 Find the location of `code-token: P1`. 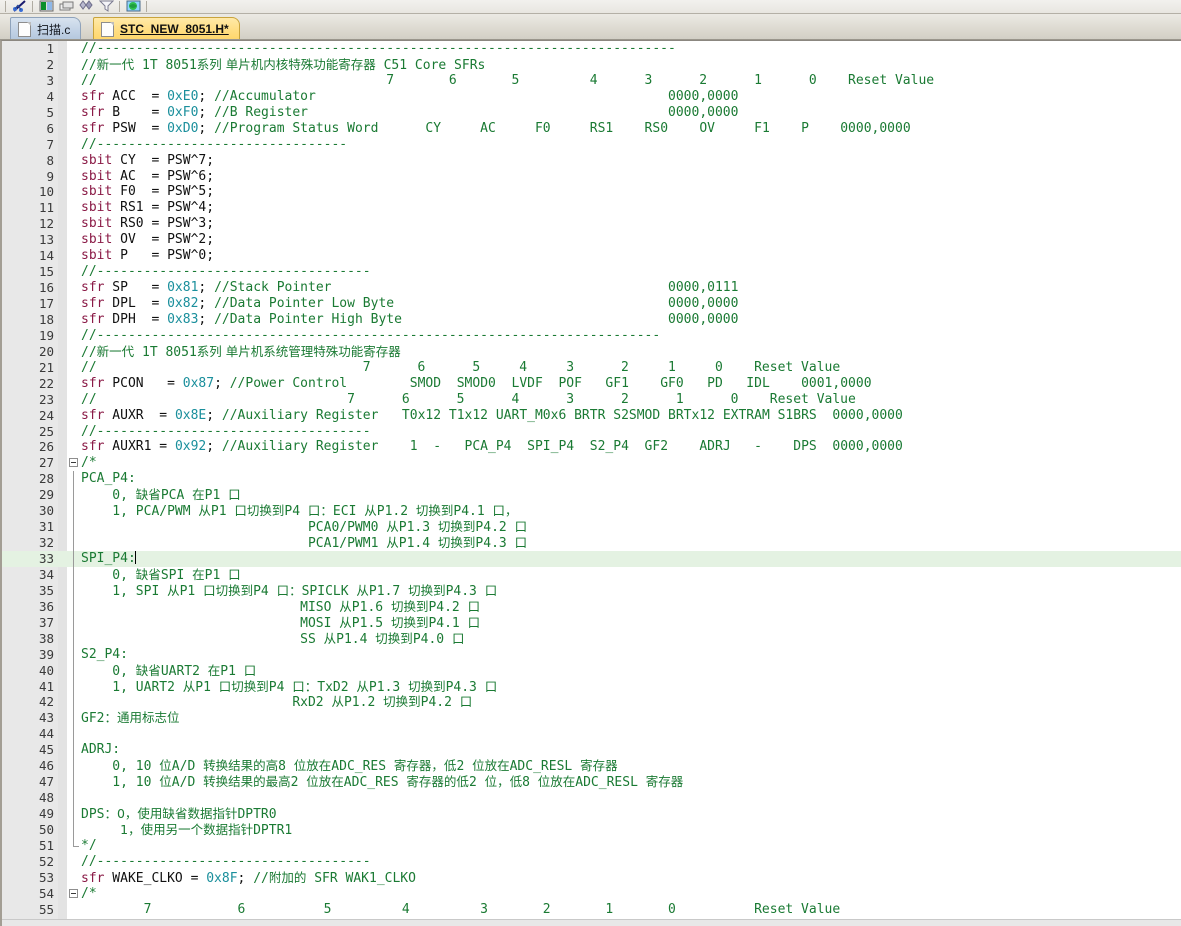

code-token: P1 is located at coordinates (222, 512).